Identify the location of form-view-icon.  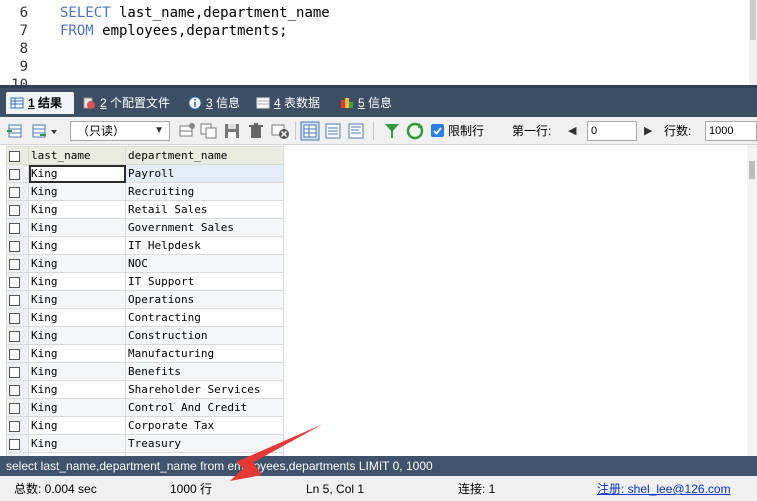
(333, 131).